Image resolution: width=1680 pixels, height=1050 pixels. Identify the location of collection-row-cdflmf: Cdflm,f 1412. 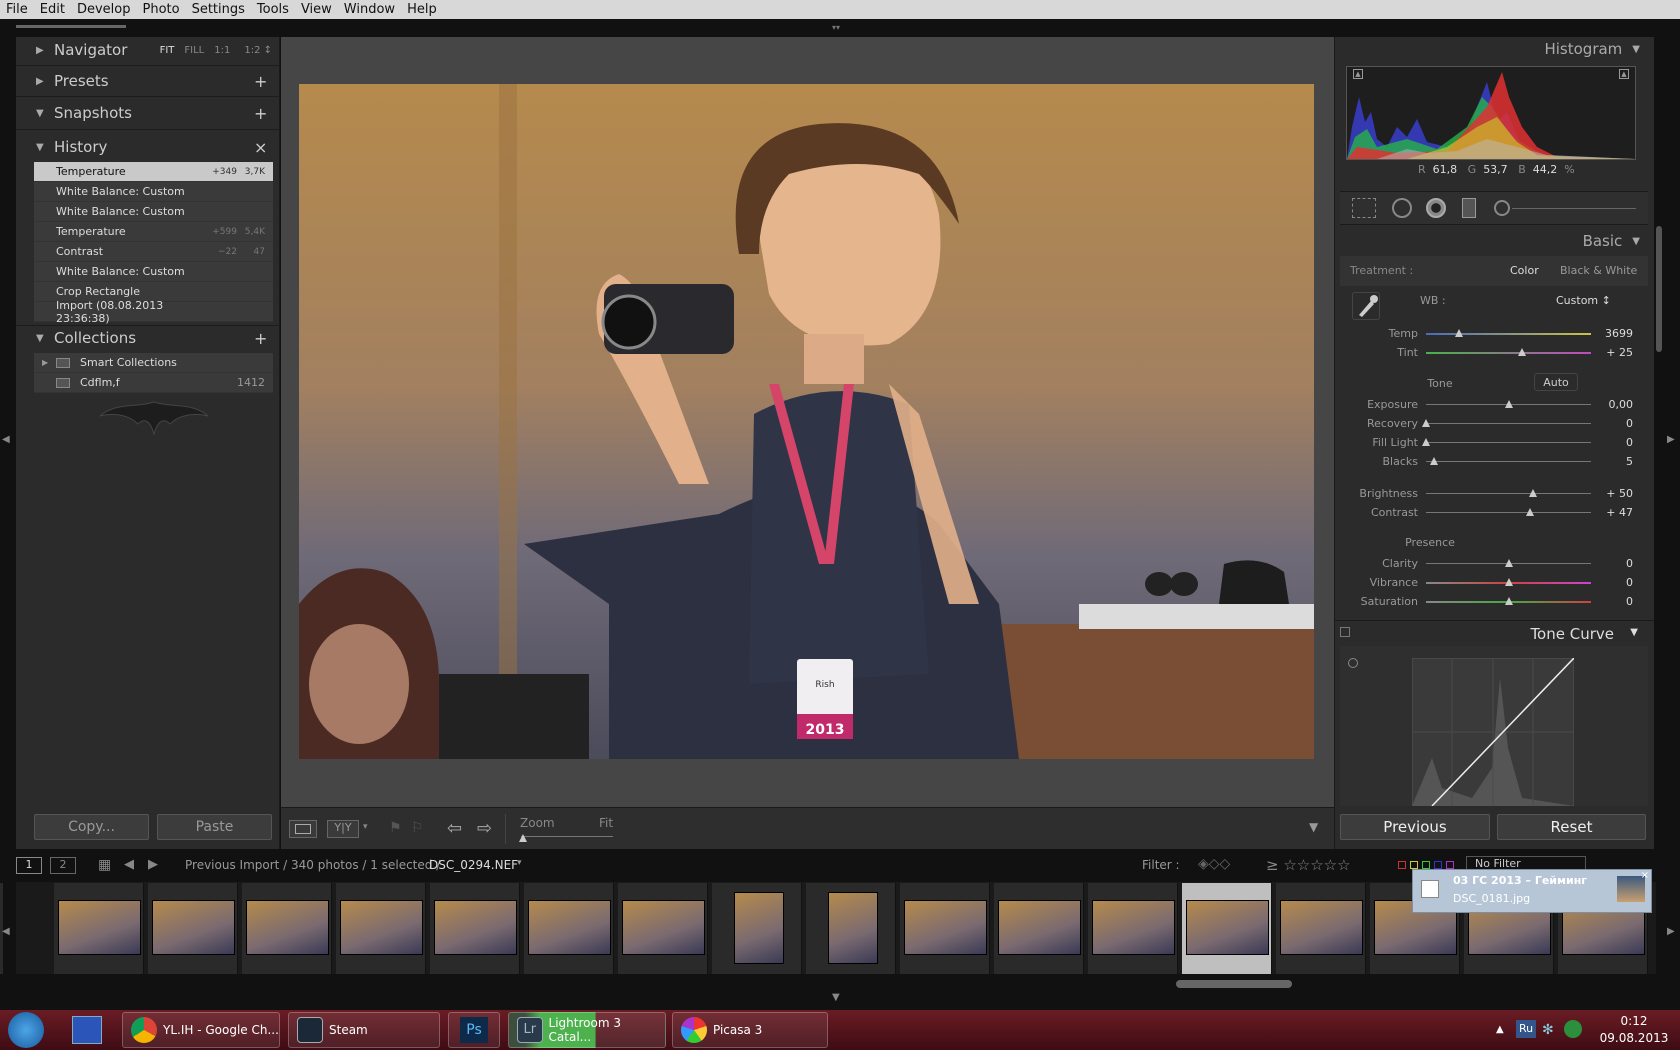
(153, 383).